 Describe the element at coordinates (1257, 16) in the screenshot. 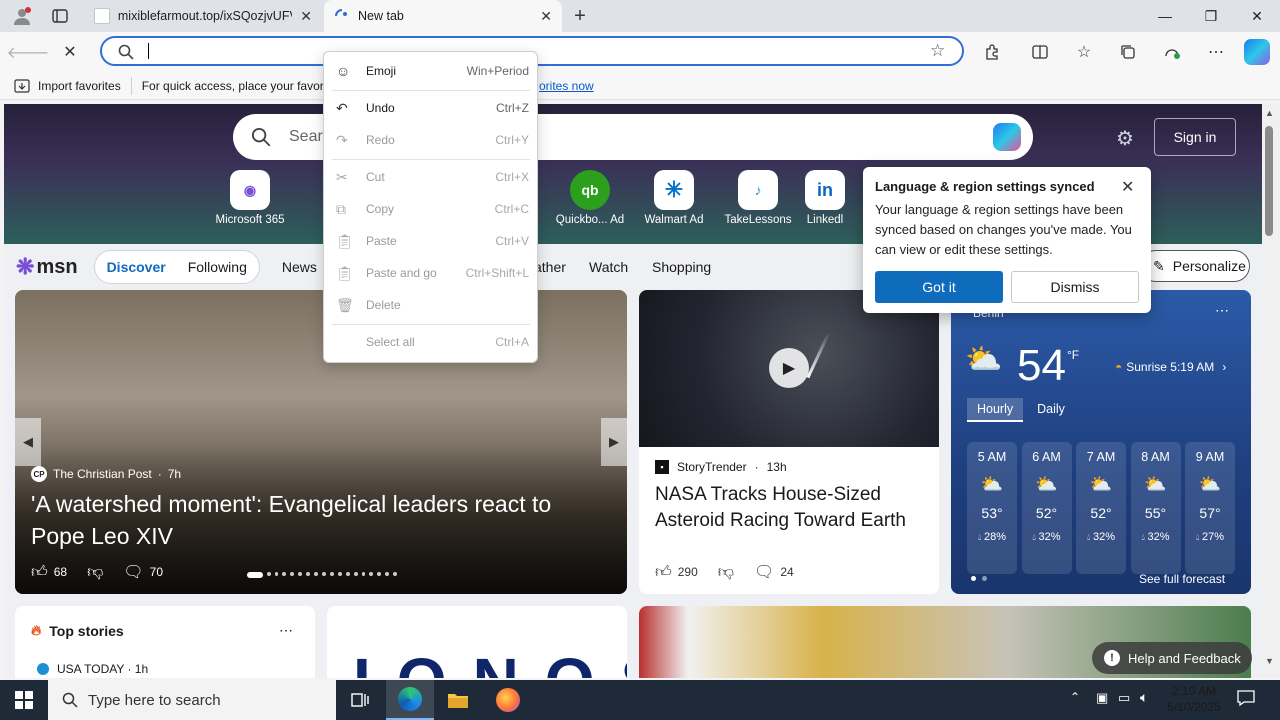

I see `close-window-button: ✕` at that location.